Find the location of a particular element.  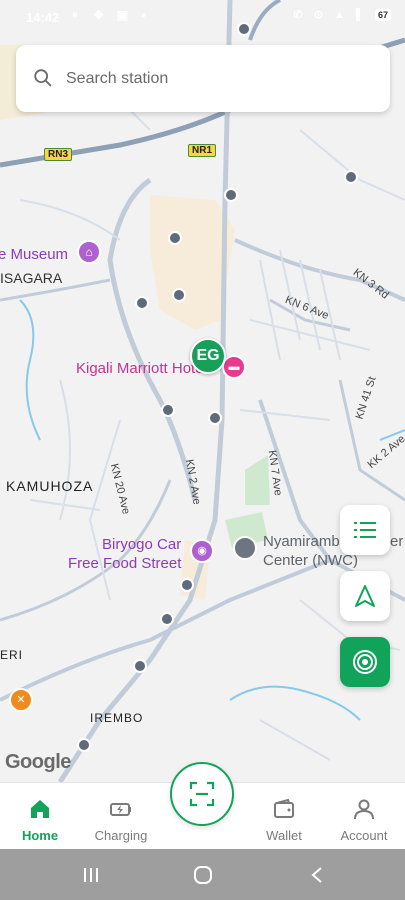

place-label: Nyamiramb is located at coordinates (301, 541).